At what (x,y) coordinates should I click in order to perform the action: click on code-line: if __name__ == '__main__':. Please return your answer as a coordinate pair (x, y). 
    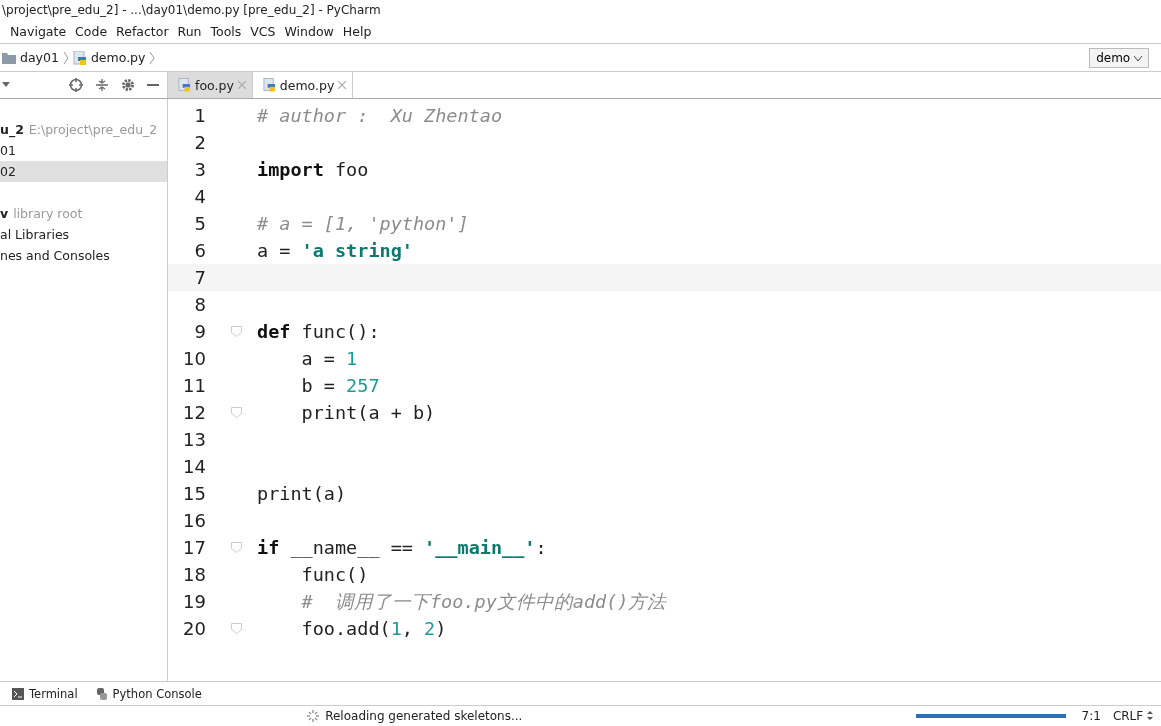
    Looking at the image, I should click on (402, 547).